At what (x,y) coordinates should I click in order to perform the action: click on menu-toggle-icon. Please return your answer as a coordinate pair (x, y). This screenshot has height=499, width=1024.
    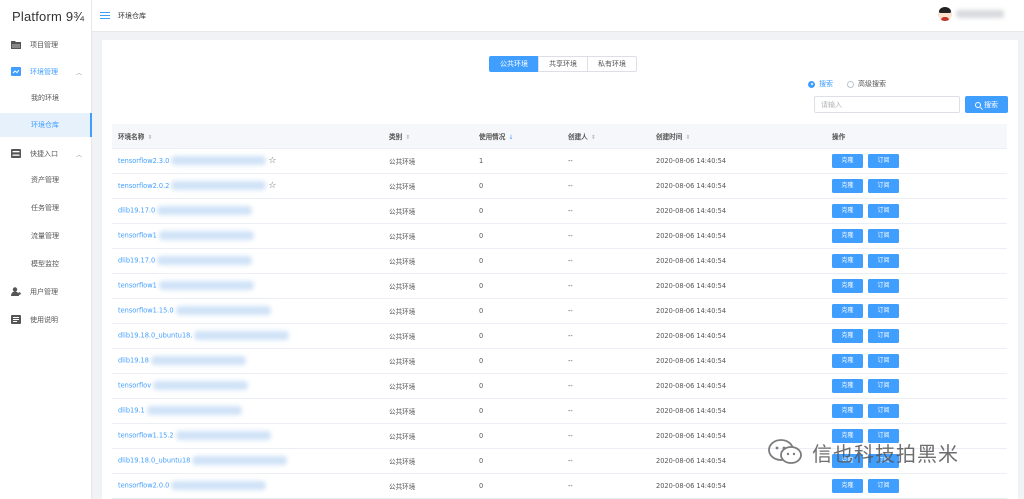
    Looking at the image, I should click on (105, 15).